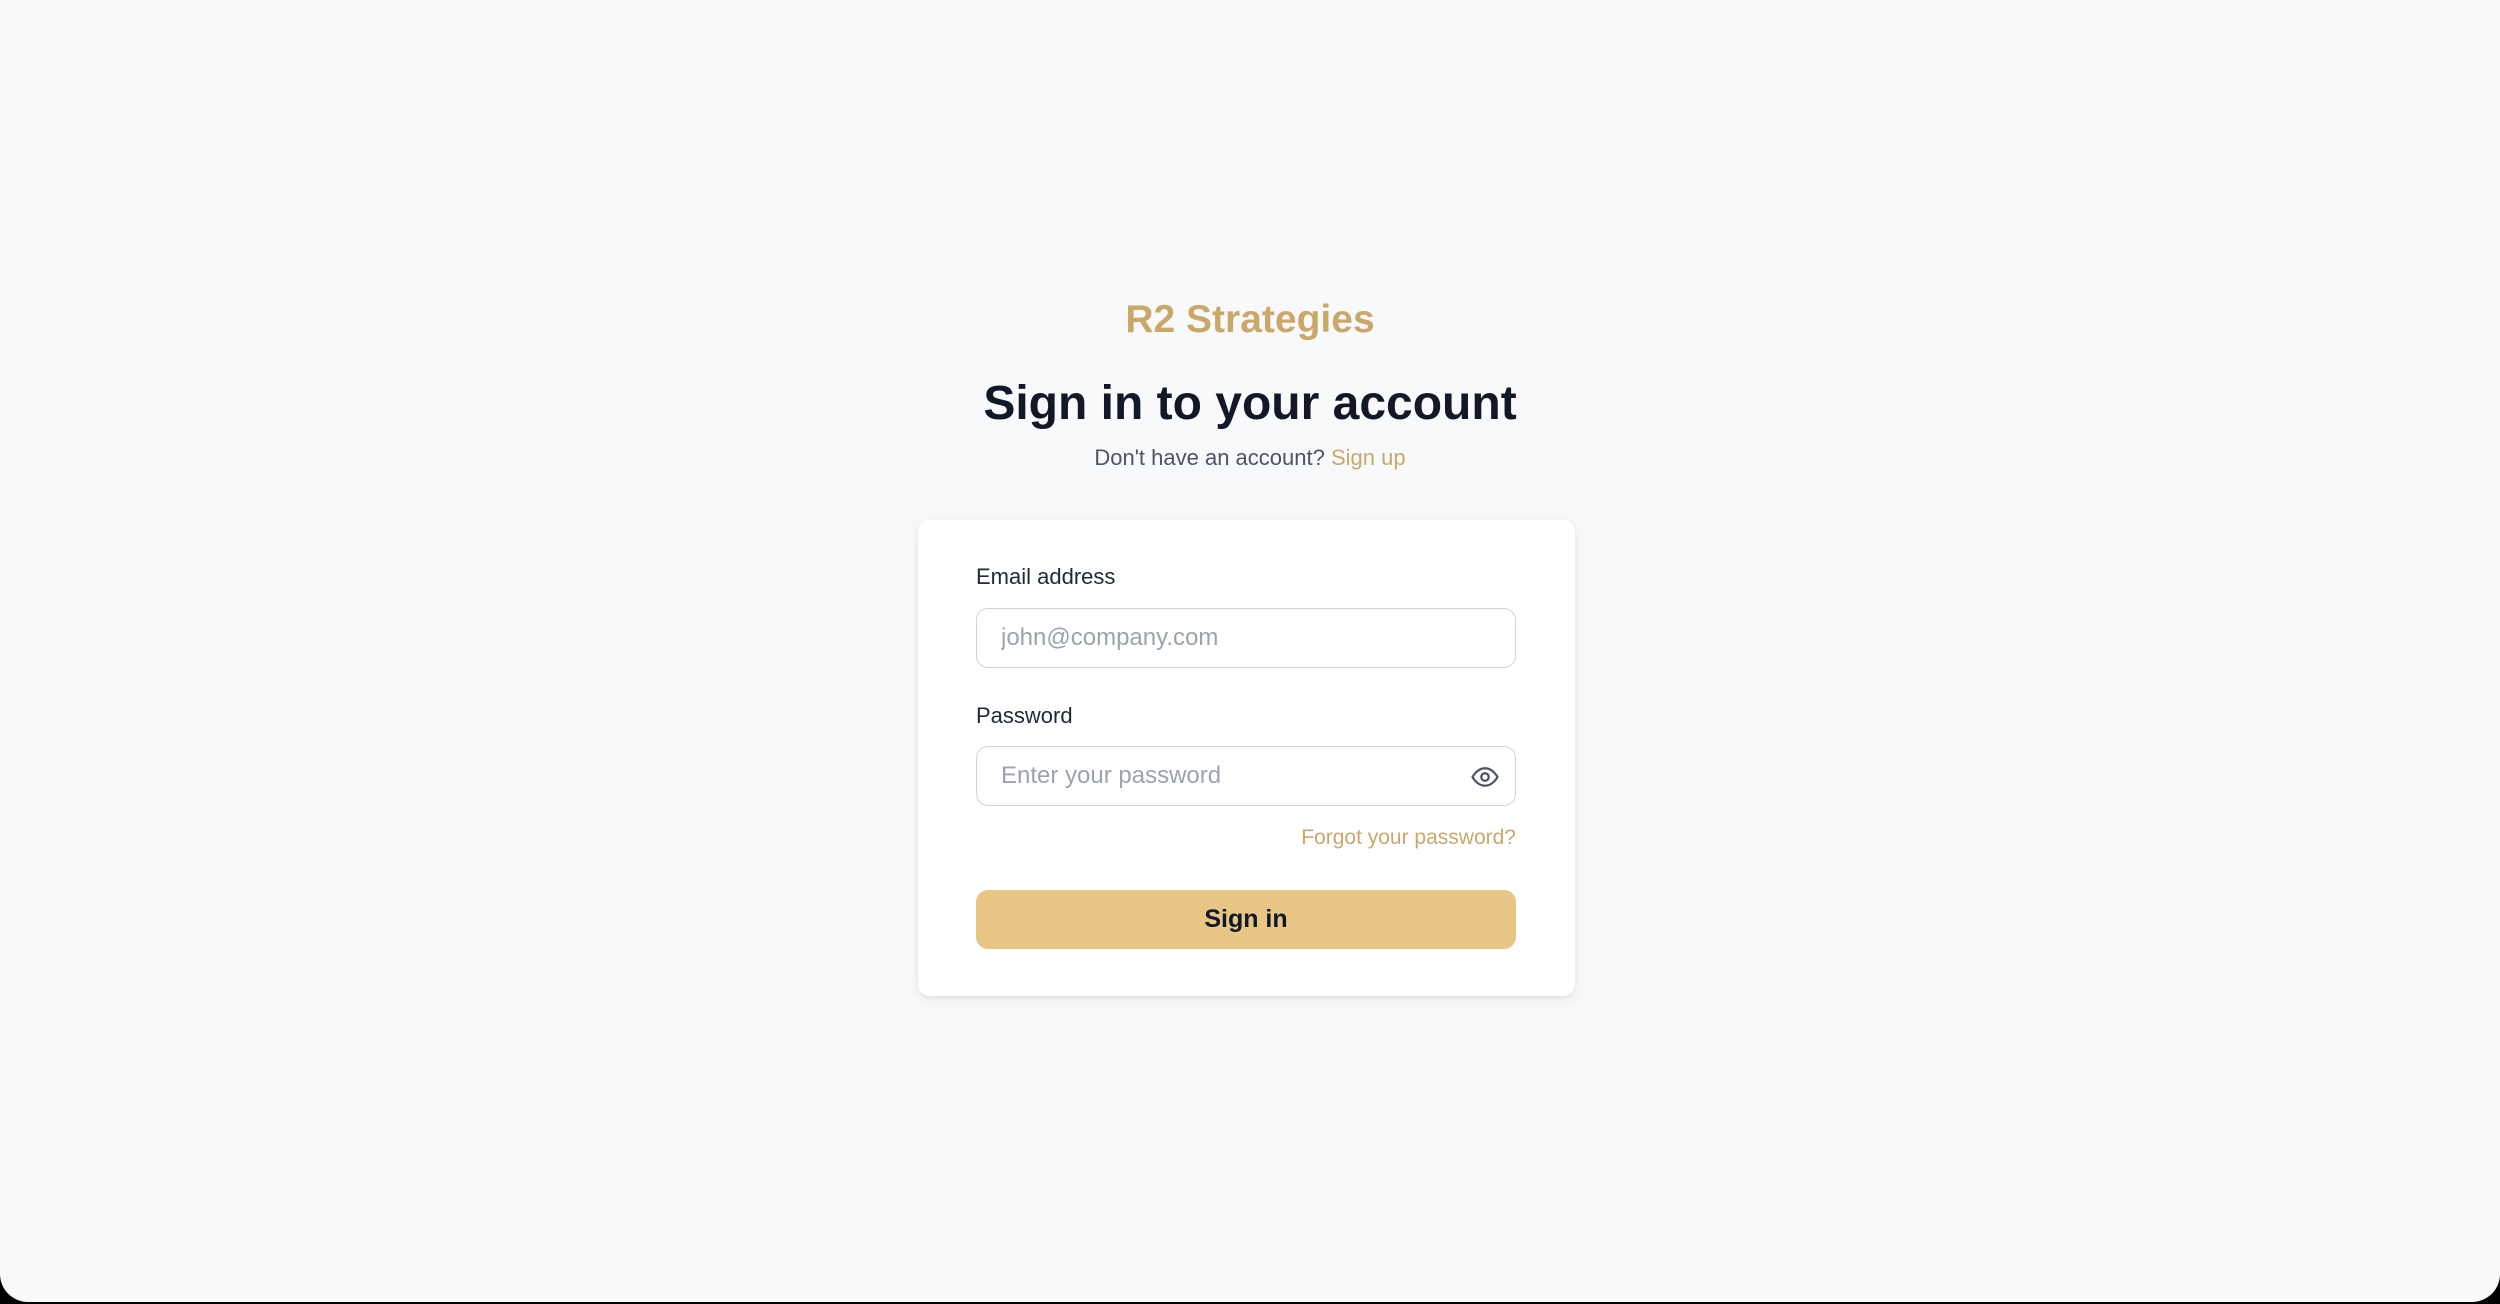 This screenshot has height=1304, width=2500. What do you see at coordinates (1250, 403) in the screenshot?
I see `page-title: Sign in to your account` at bounding box center [1250, 403].